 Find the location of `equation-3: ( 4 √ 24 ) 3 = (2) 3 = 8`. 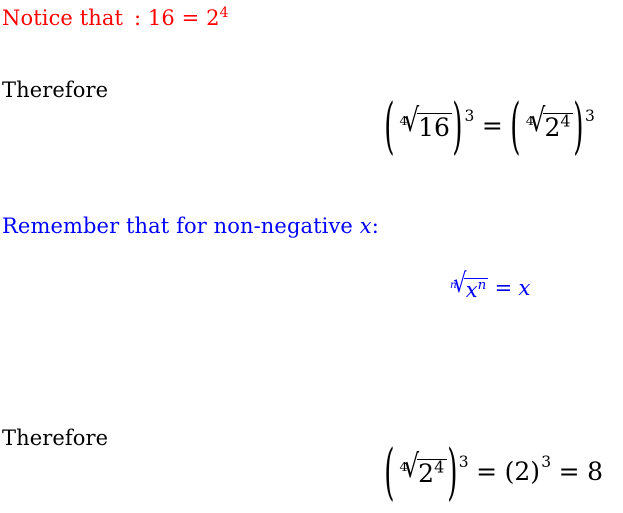

equation-3: ( 4 √ 24 ) 3 = (2) 3 = 8 is located at coordinates (493, 471).